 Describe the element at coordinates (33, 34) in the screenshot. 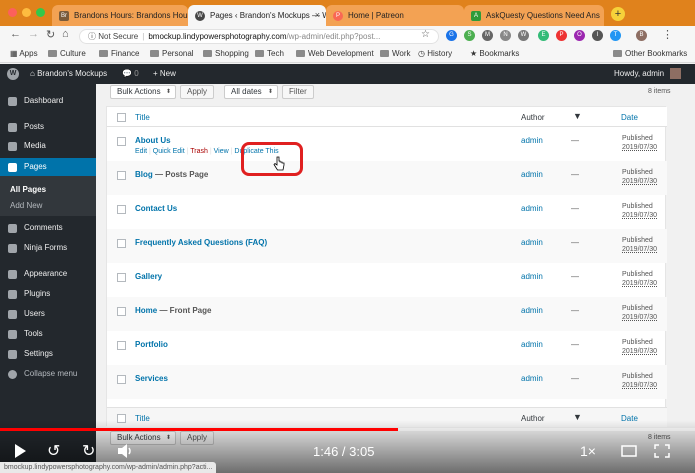

I see `forward-arrow-icon: →` at that location.